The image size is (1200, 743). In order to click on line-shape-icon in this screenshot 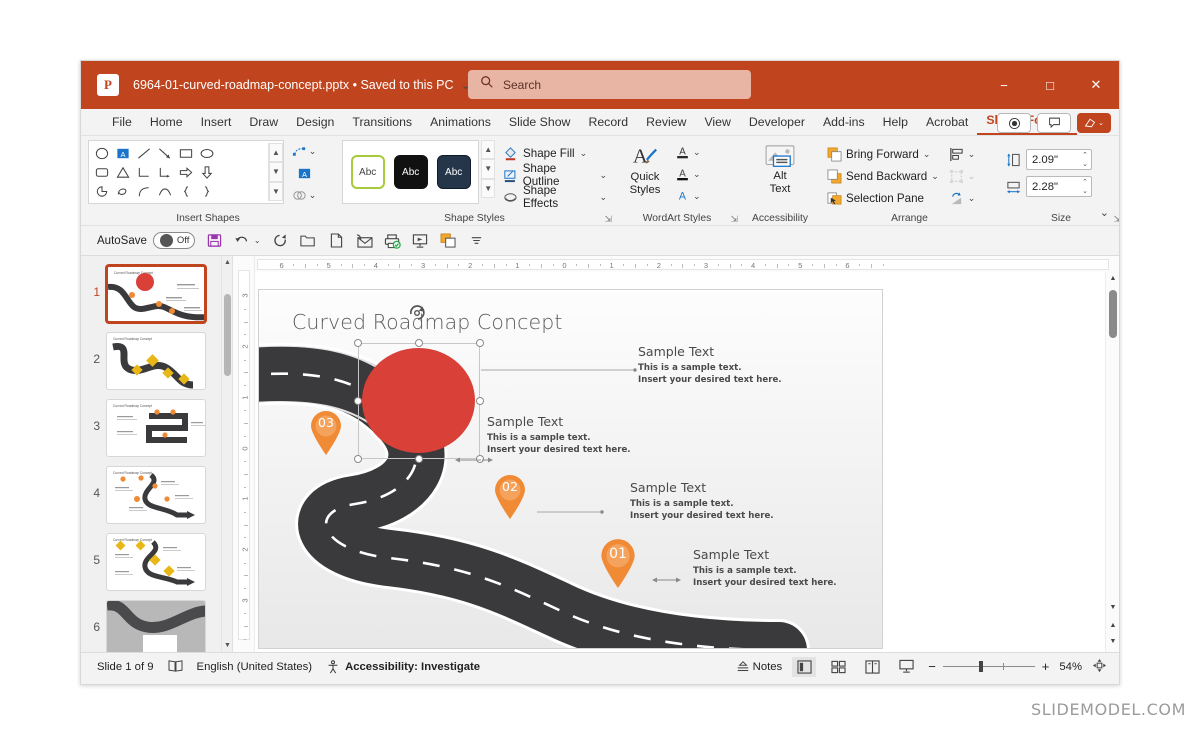, I will do `click(144, 153)`.